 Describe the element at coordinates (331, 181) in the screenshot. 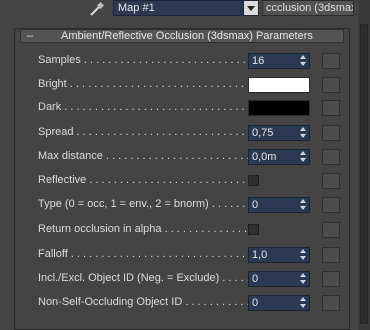

I see `reflective-map-slot` at that location.